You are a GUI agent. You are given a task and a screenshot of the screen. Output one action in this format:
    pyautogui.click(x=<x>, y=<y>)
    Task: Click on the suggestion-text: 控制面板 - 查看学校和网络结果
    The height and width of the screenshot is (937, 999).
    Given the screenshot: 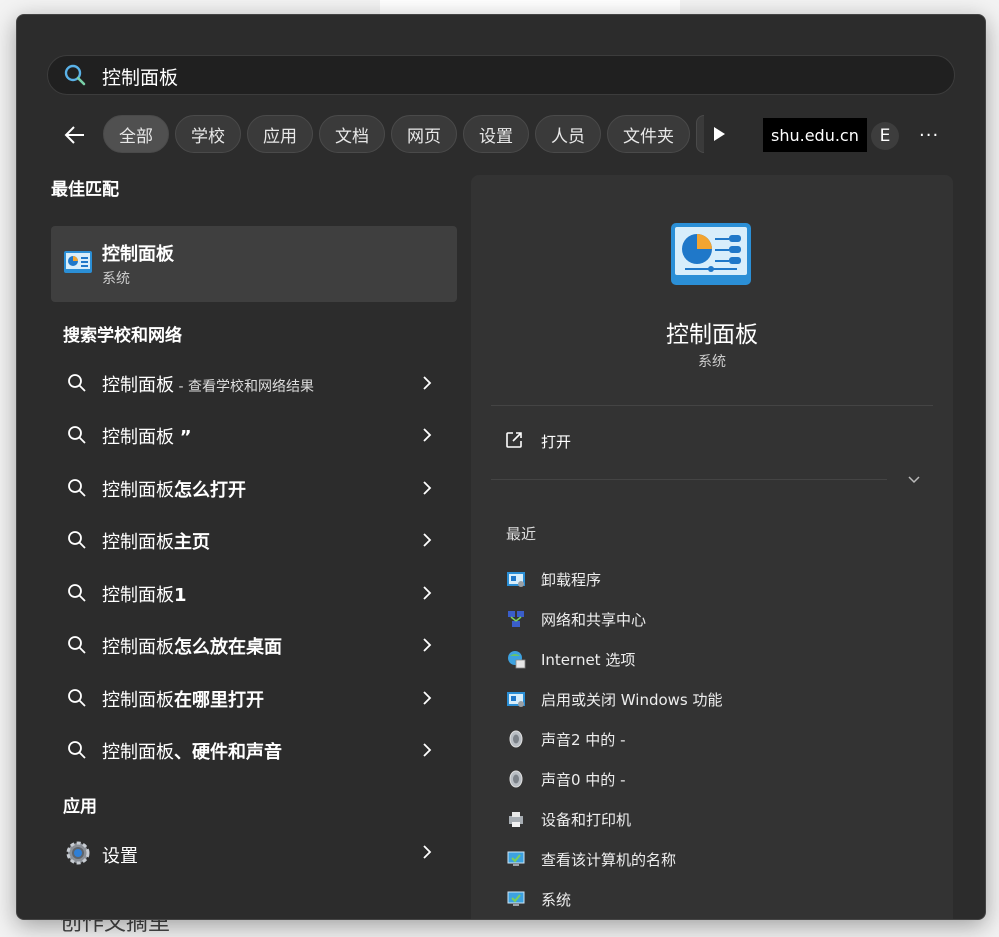 What is the action you would take?
    pyautogui.click(x=208, y=385)
    